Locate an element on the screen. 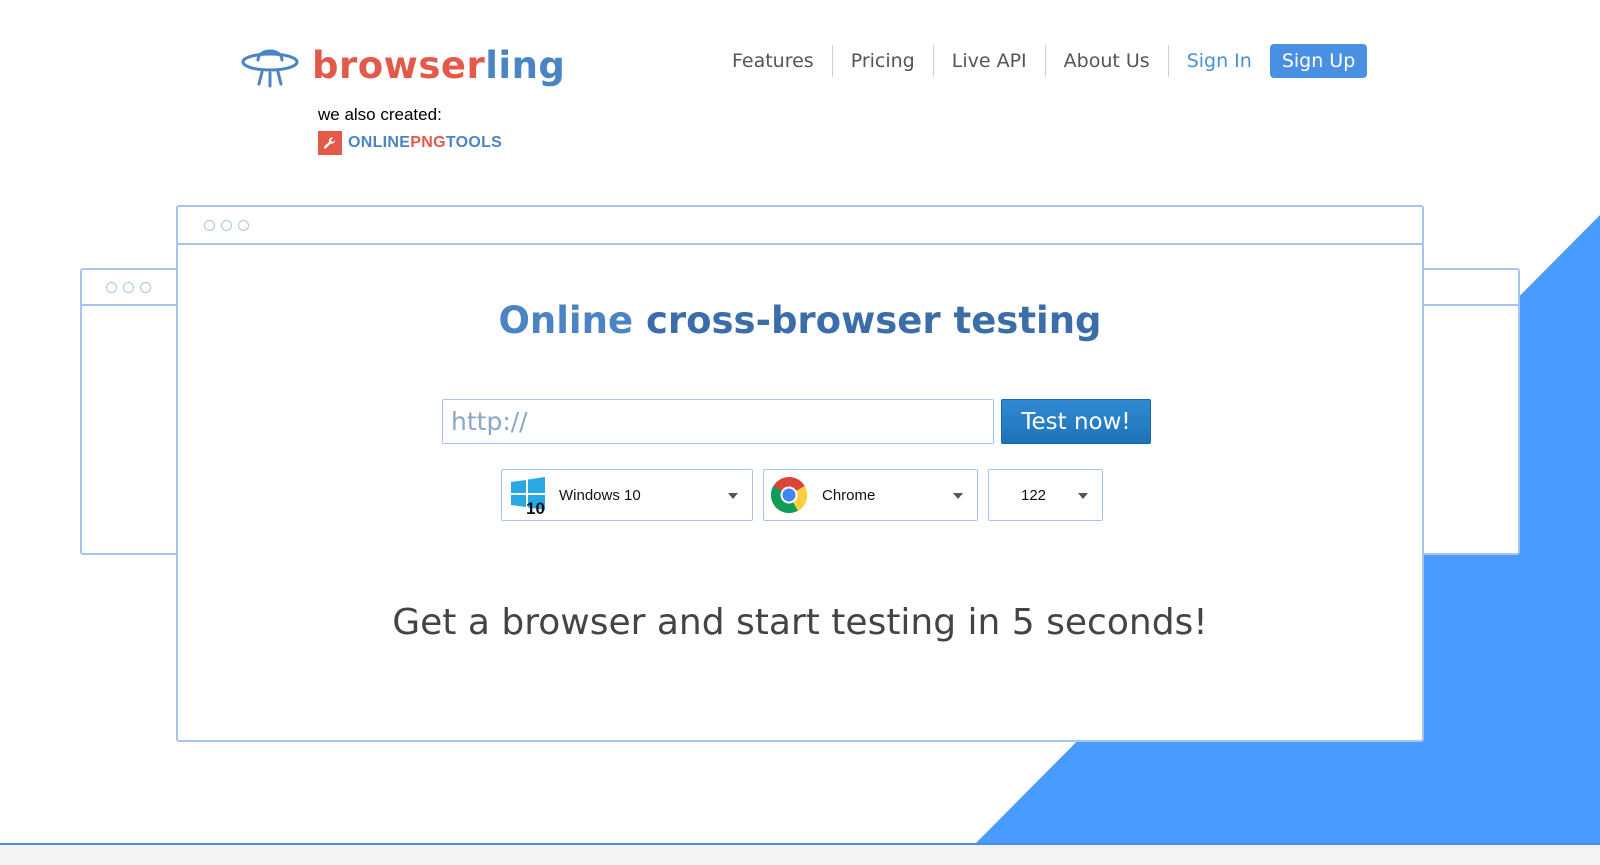 The image size is (1600, 865). page-title: Online cross-browser testing is located at coordinates (800, 320).